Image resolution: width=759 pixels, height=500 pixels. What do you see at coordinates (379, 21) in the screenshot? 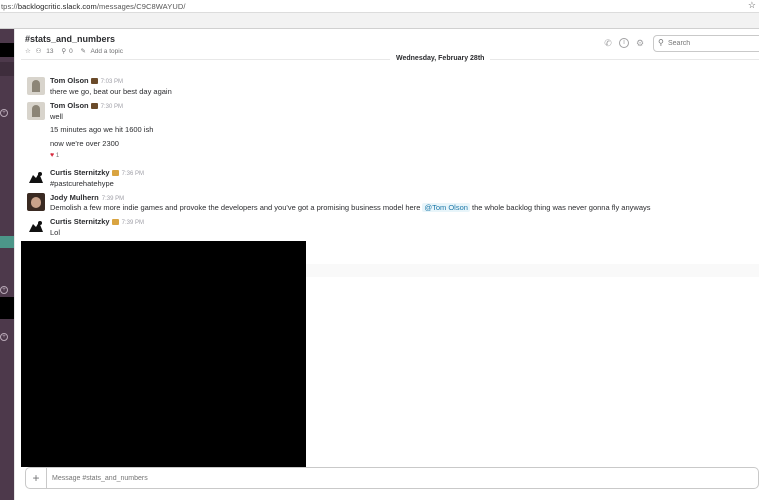
I see `bookmarks-bar` at bounding box center [379, 21].